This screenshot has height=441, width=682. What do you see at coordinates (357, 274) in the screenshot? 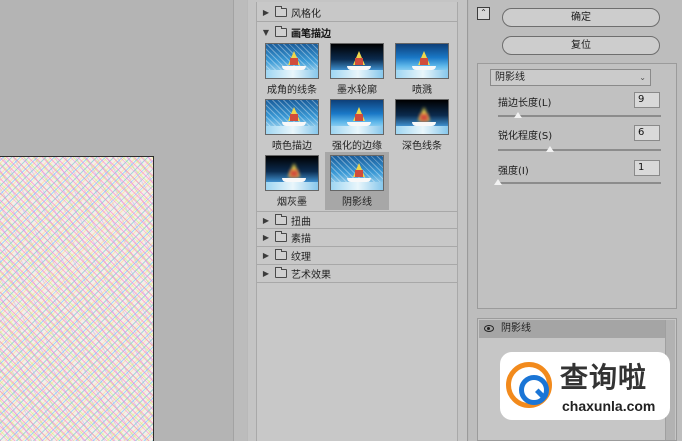
I see `category-artistic: ▶ 艺术效果` at bounding box center [357, 274].